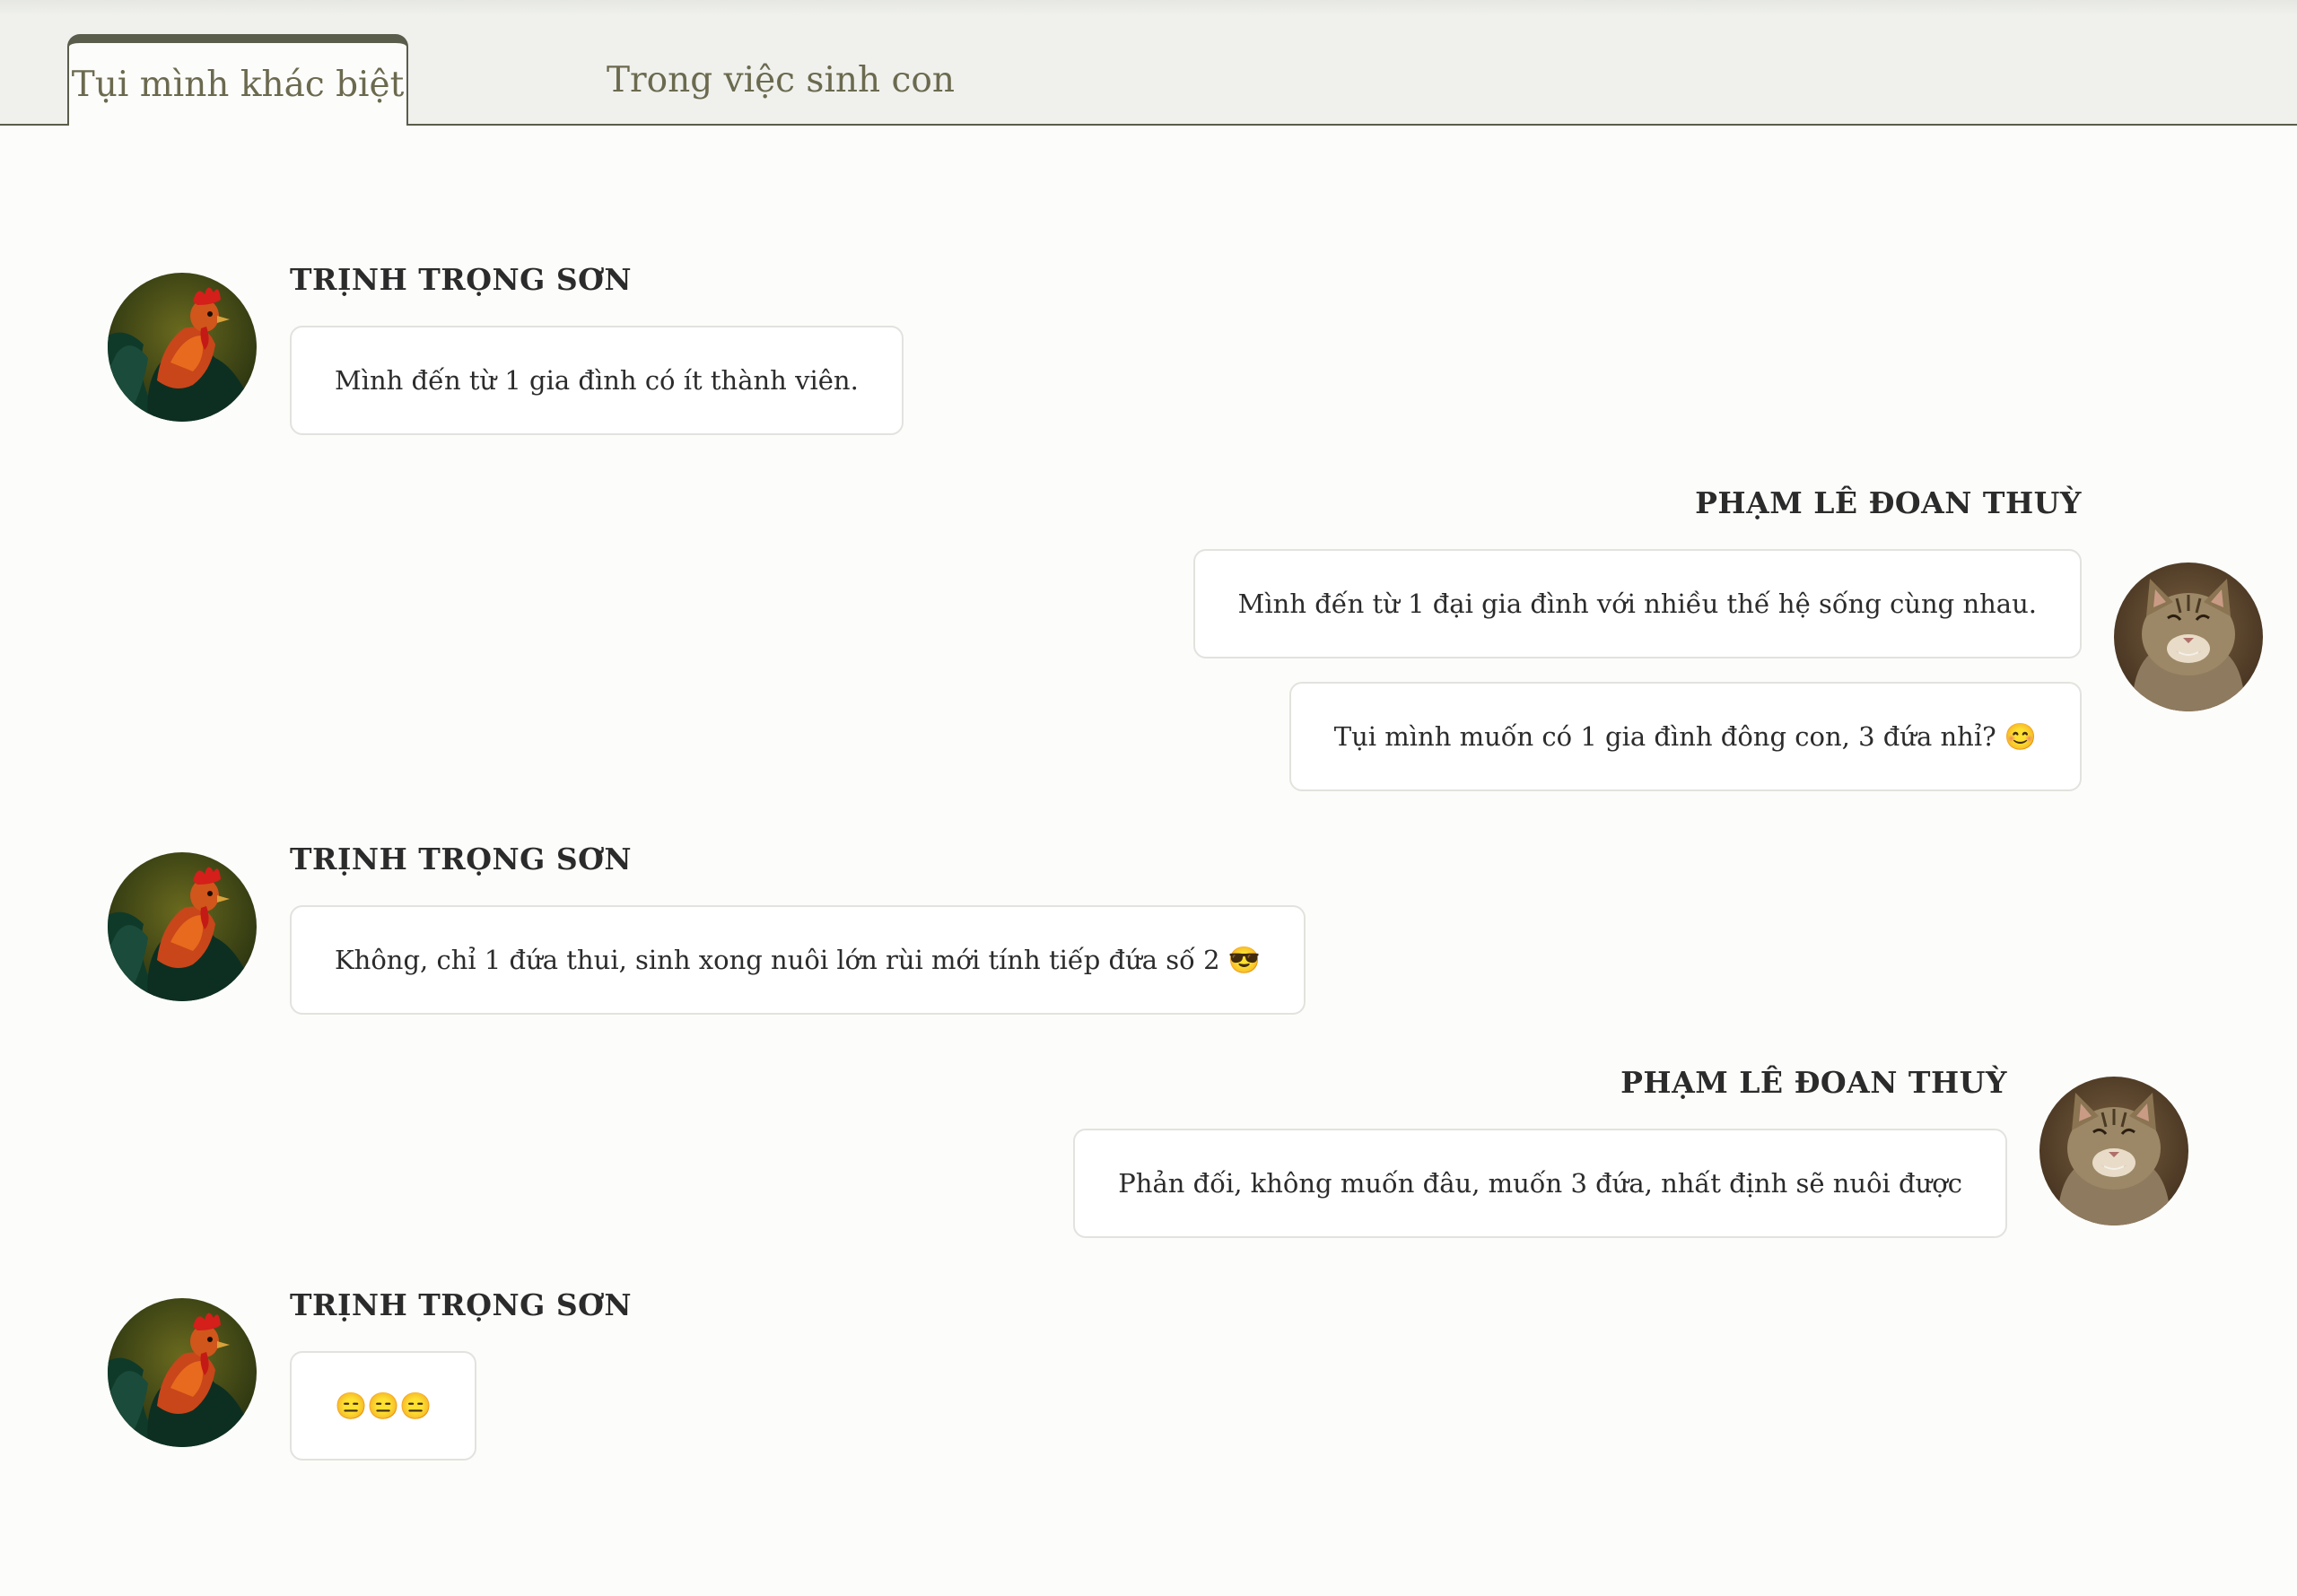  Describe the element at coordinates (237, 80) in the screenshot. I see `tab-tui-minh-khac-biet: Tụi mình khác biệt` at that location.